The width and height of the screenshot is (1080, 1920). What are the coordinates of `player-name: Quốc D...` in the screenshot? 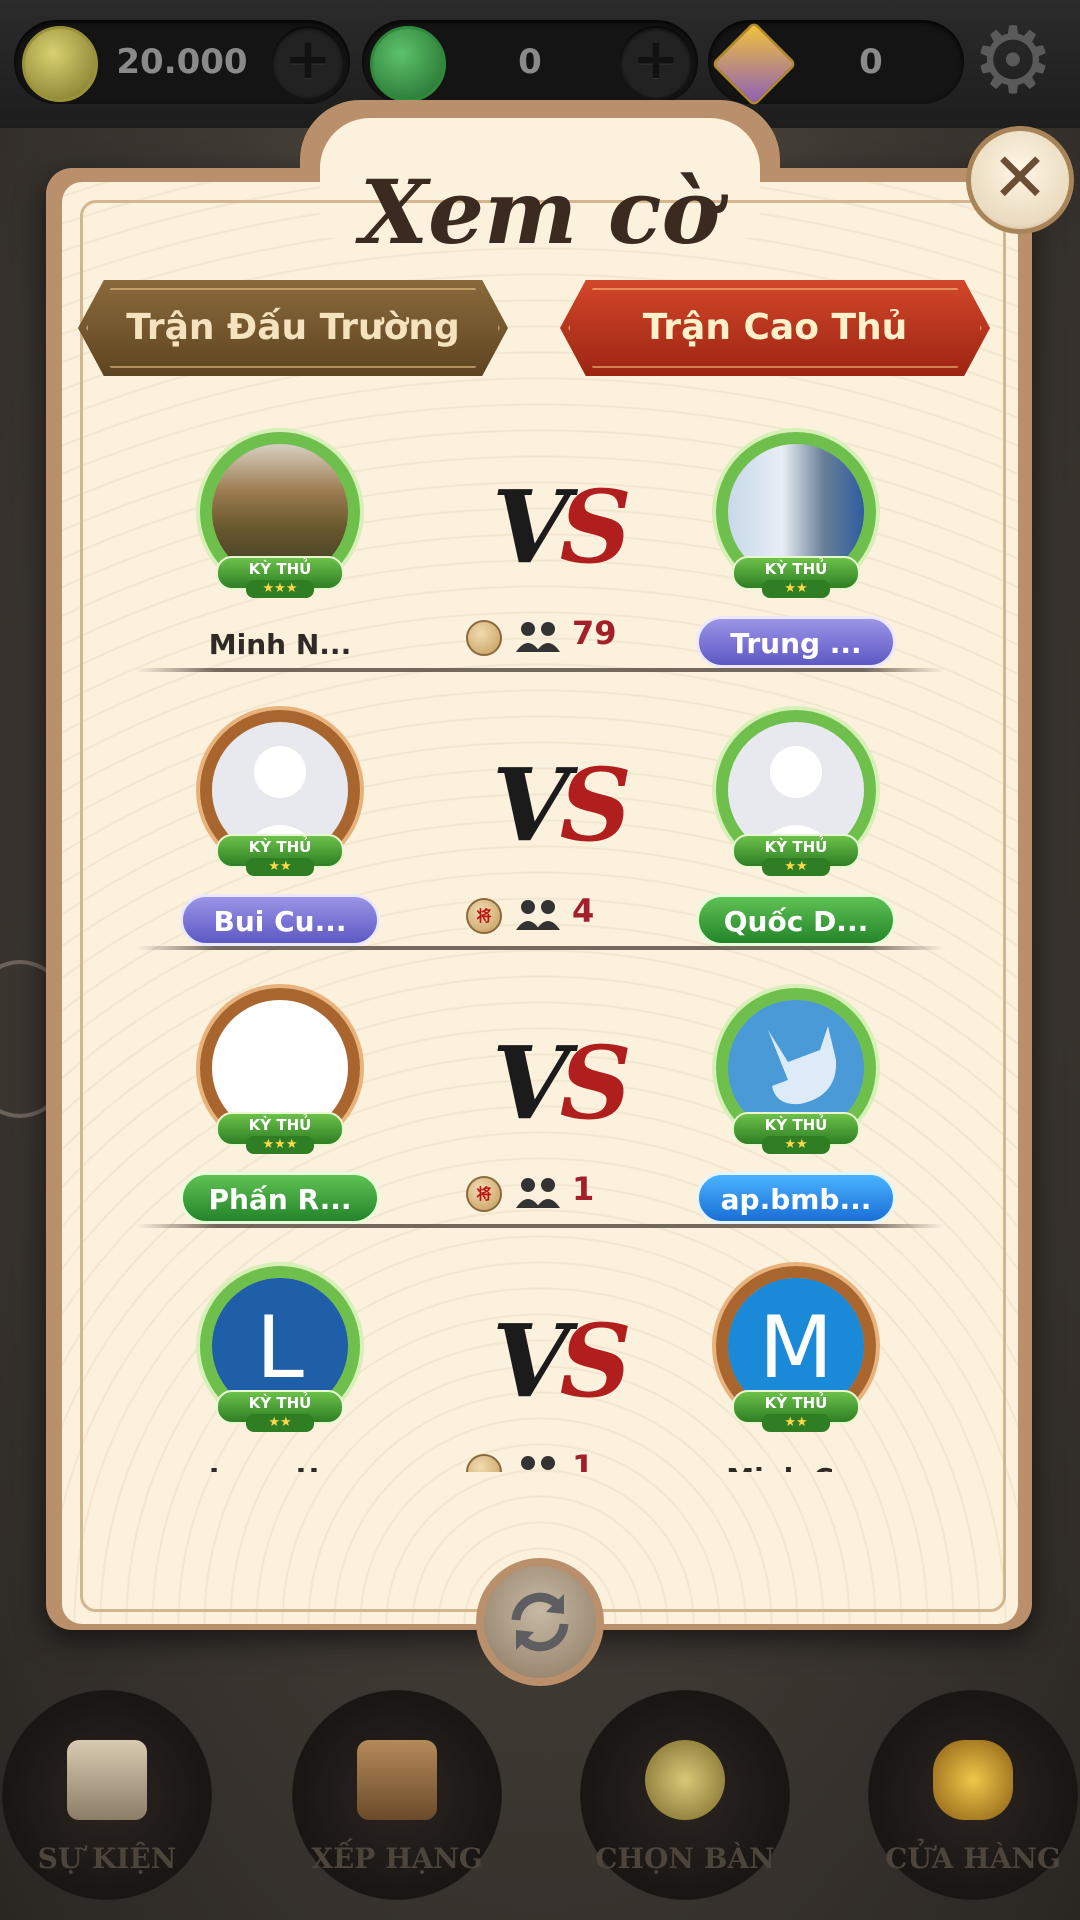 It's located at (796, 920).